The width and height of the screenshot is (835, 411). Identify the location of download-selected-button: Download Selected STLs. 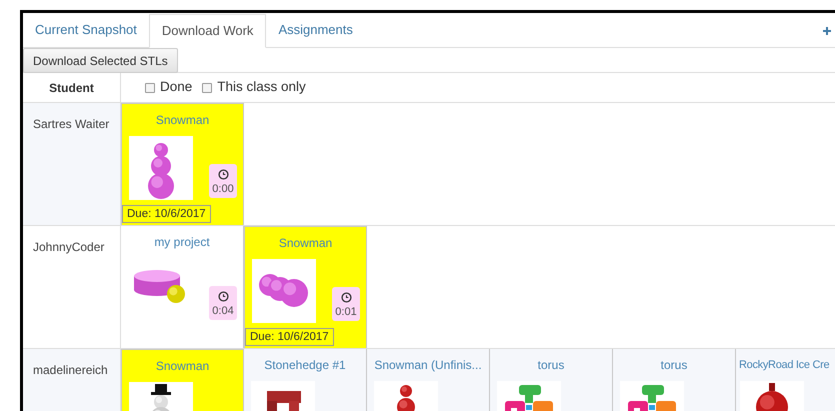
(100, 60).